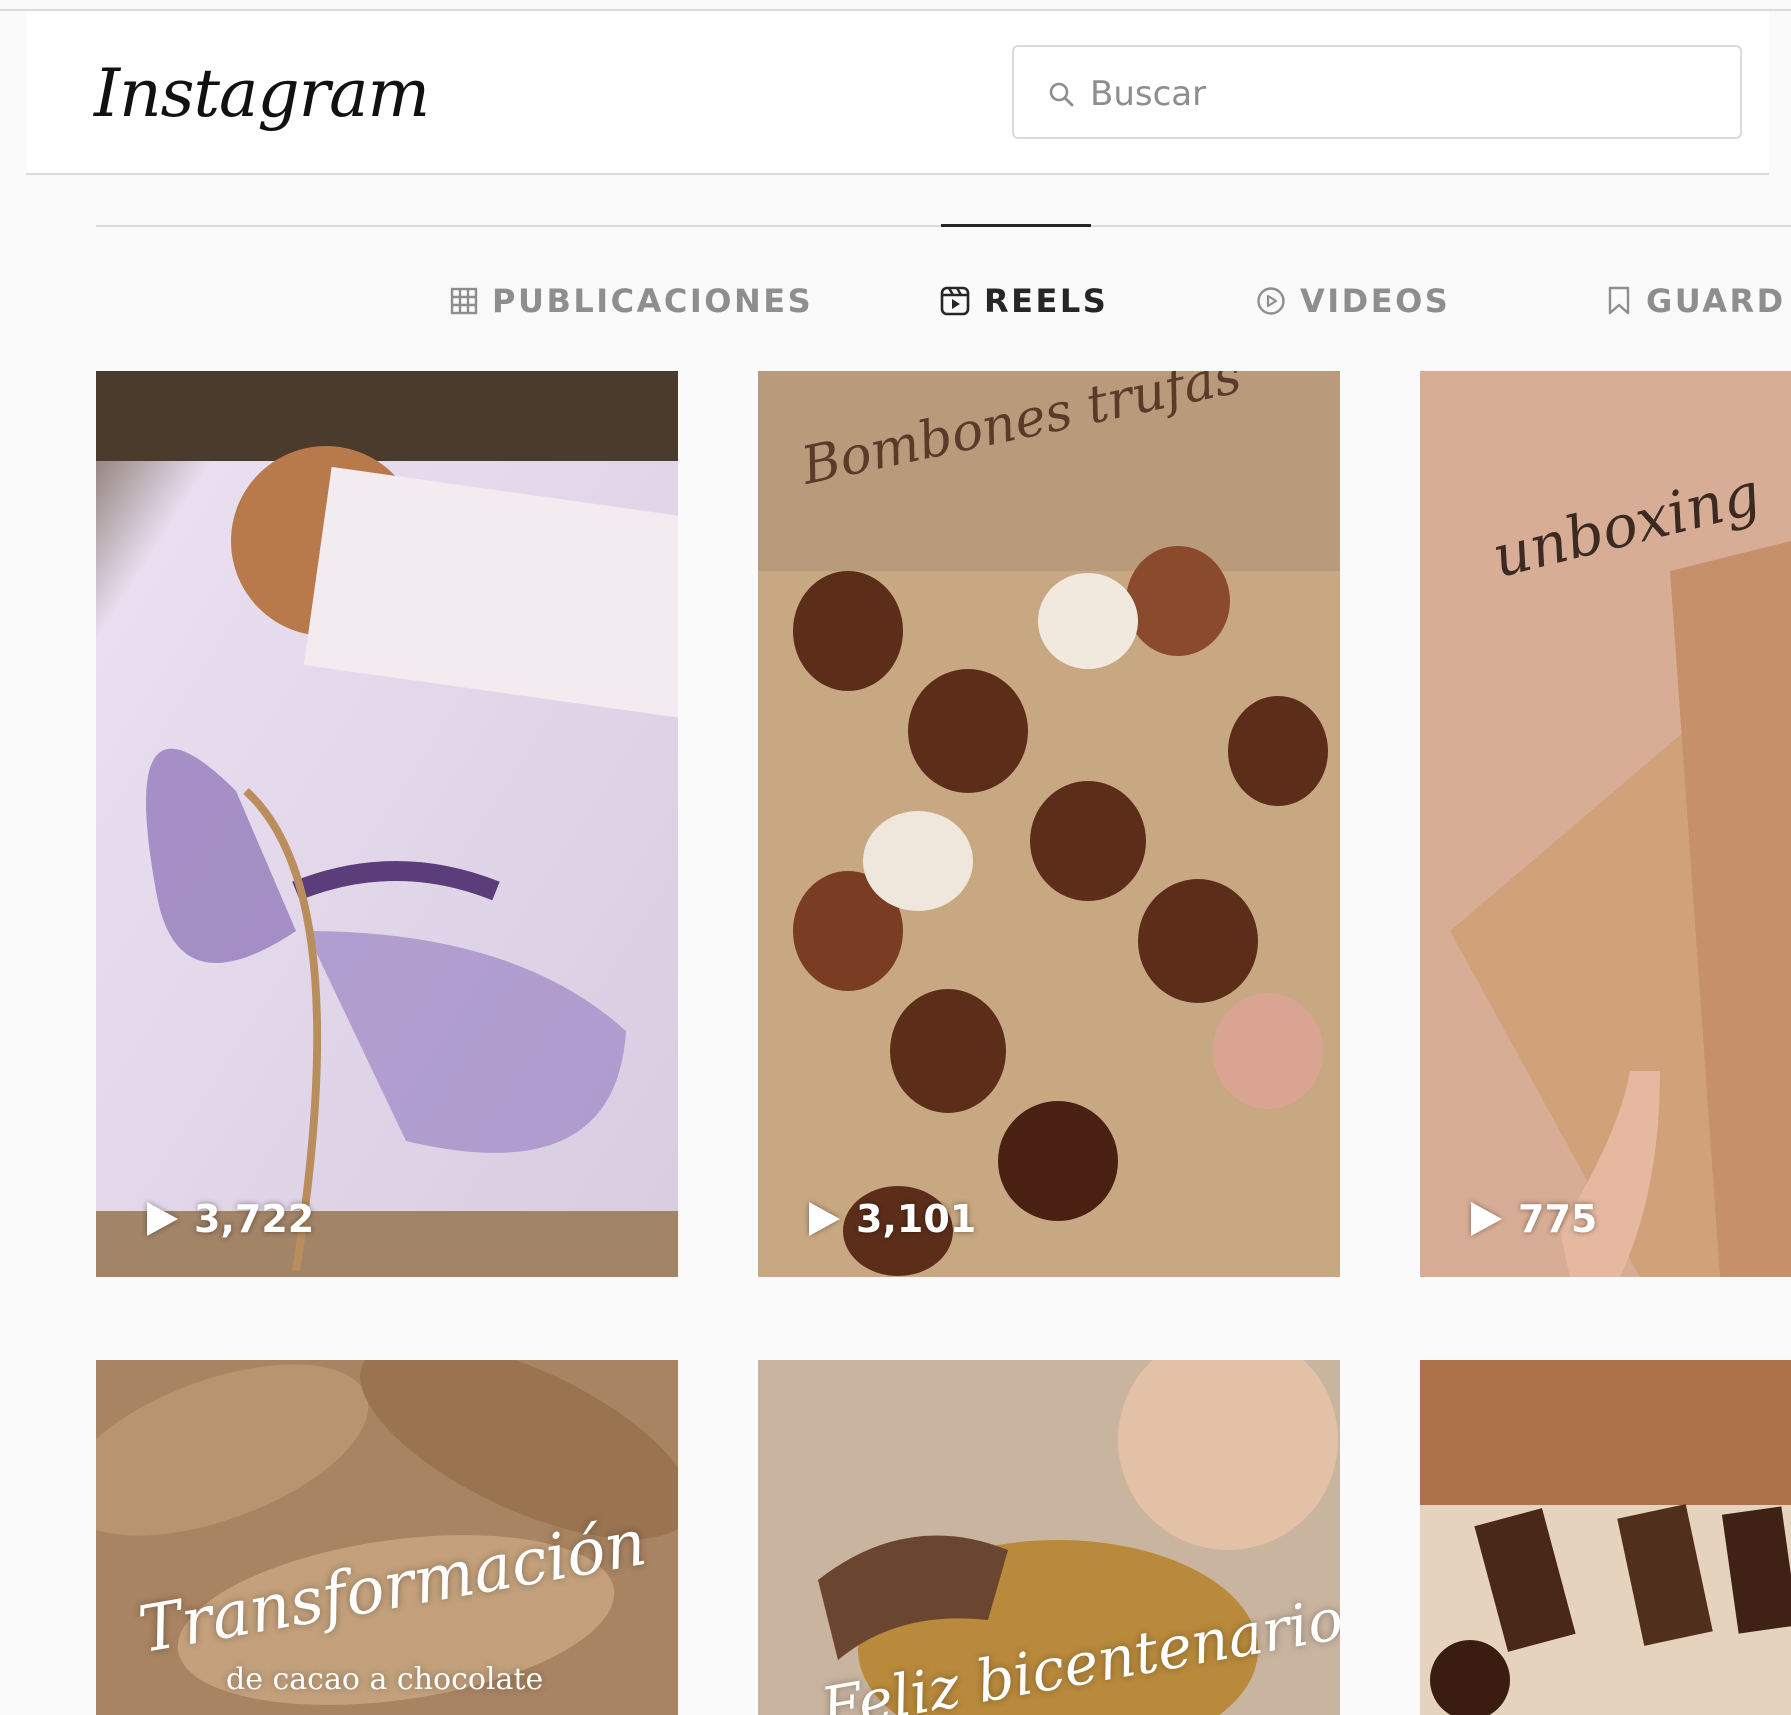 The image size is (1791, 1715). I want to click on reels-icon, so click(955, 301).